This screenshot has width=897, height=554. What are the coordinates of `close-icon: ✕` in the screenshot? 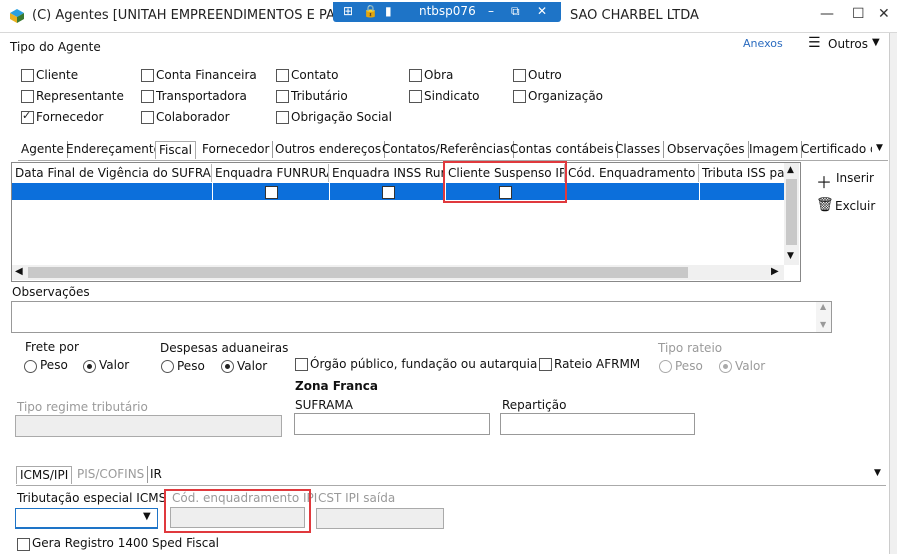 It's located at (884, 14).